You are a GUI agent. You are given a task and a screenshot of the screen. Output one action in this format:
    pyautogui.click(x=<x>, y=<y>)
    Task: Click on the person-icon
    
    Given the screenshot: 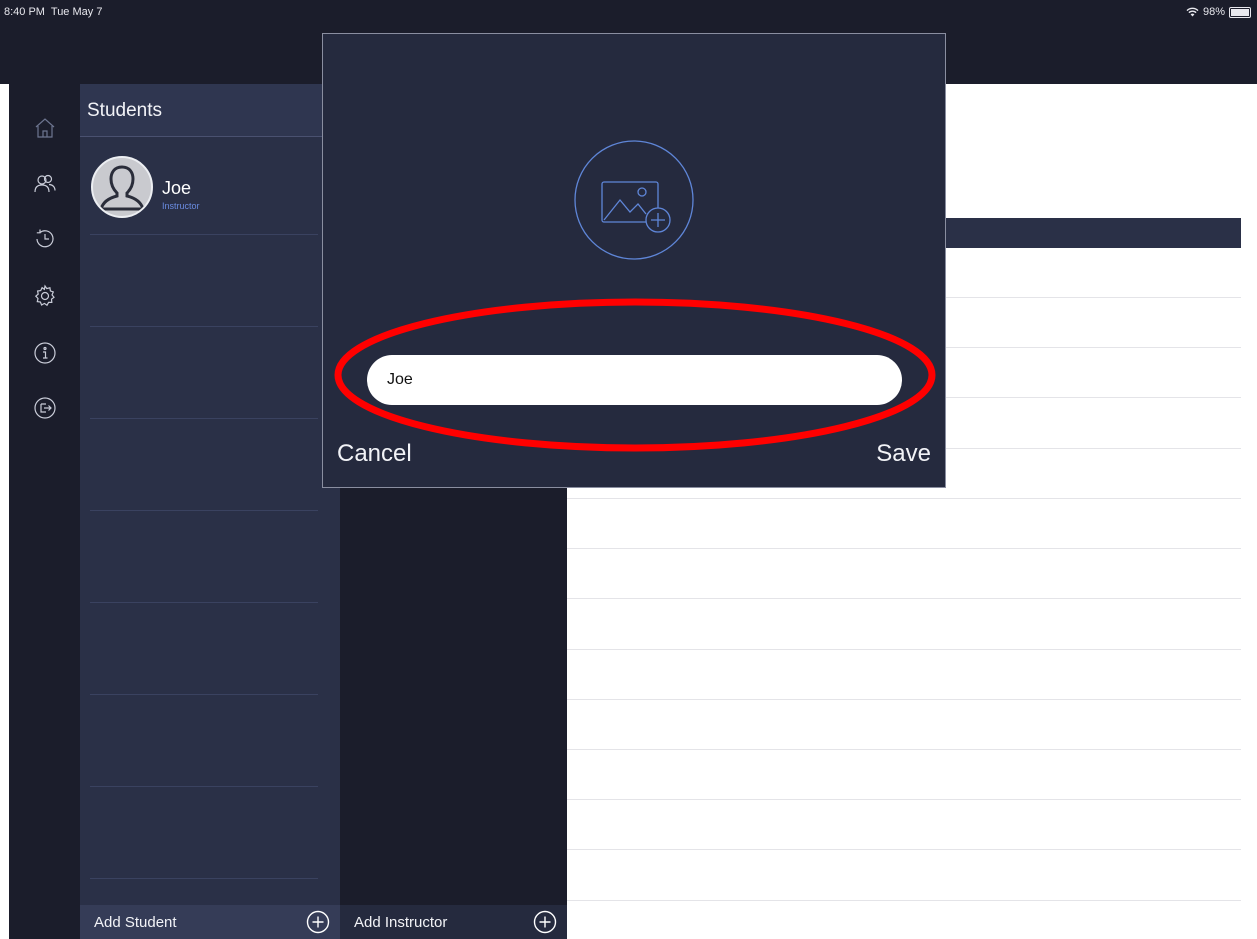 What is the action you would take?
    pyautogui.click(x=122, y=188)
    